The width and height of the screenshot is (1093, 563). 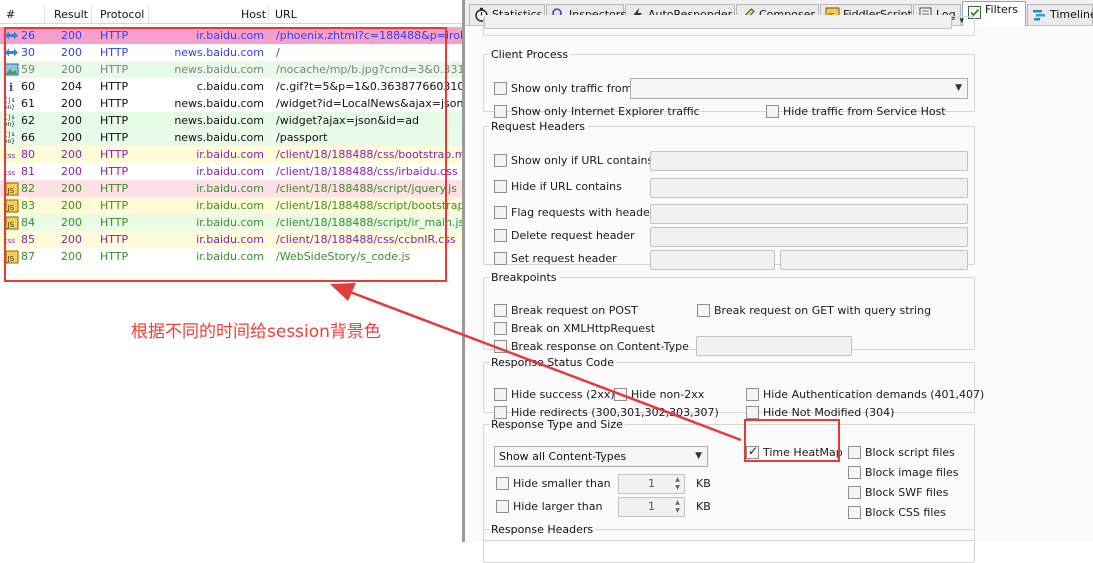 What do you see at coordinates (219, 103) in the screenshot?
I see `session-host: news.baidu.com` at bounding box center [219, 103].